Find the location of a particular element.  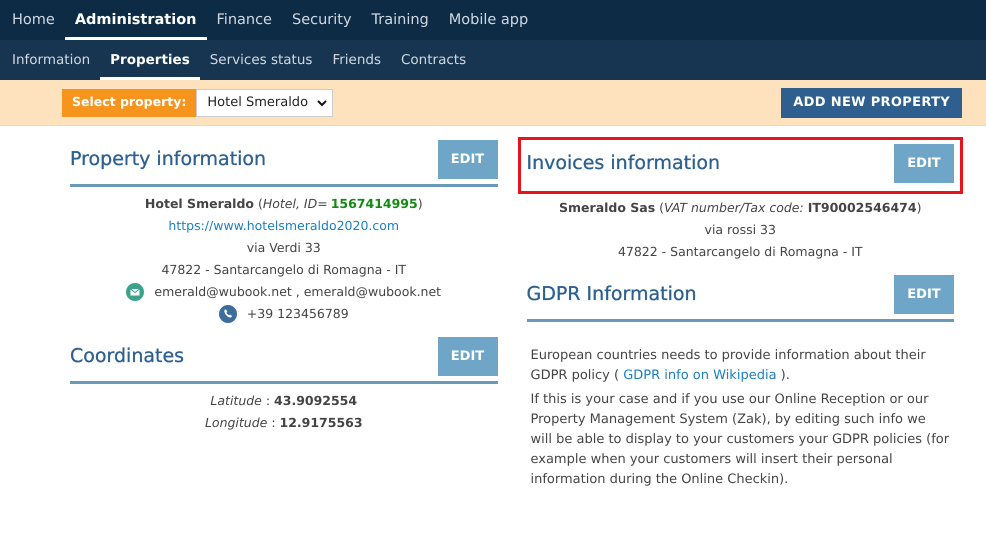

nav-tab: Home is located at coordinates (33, 22).